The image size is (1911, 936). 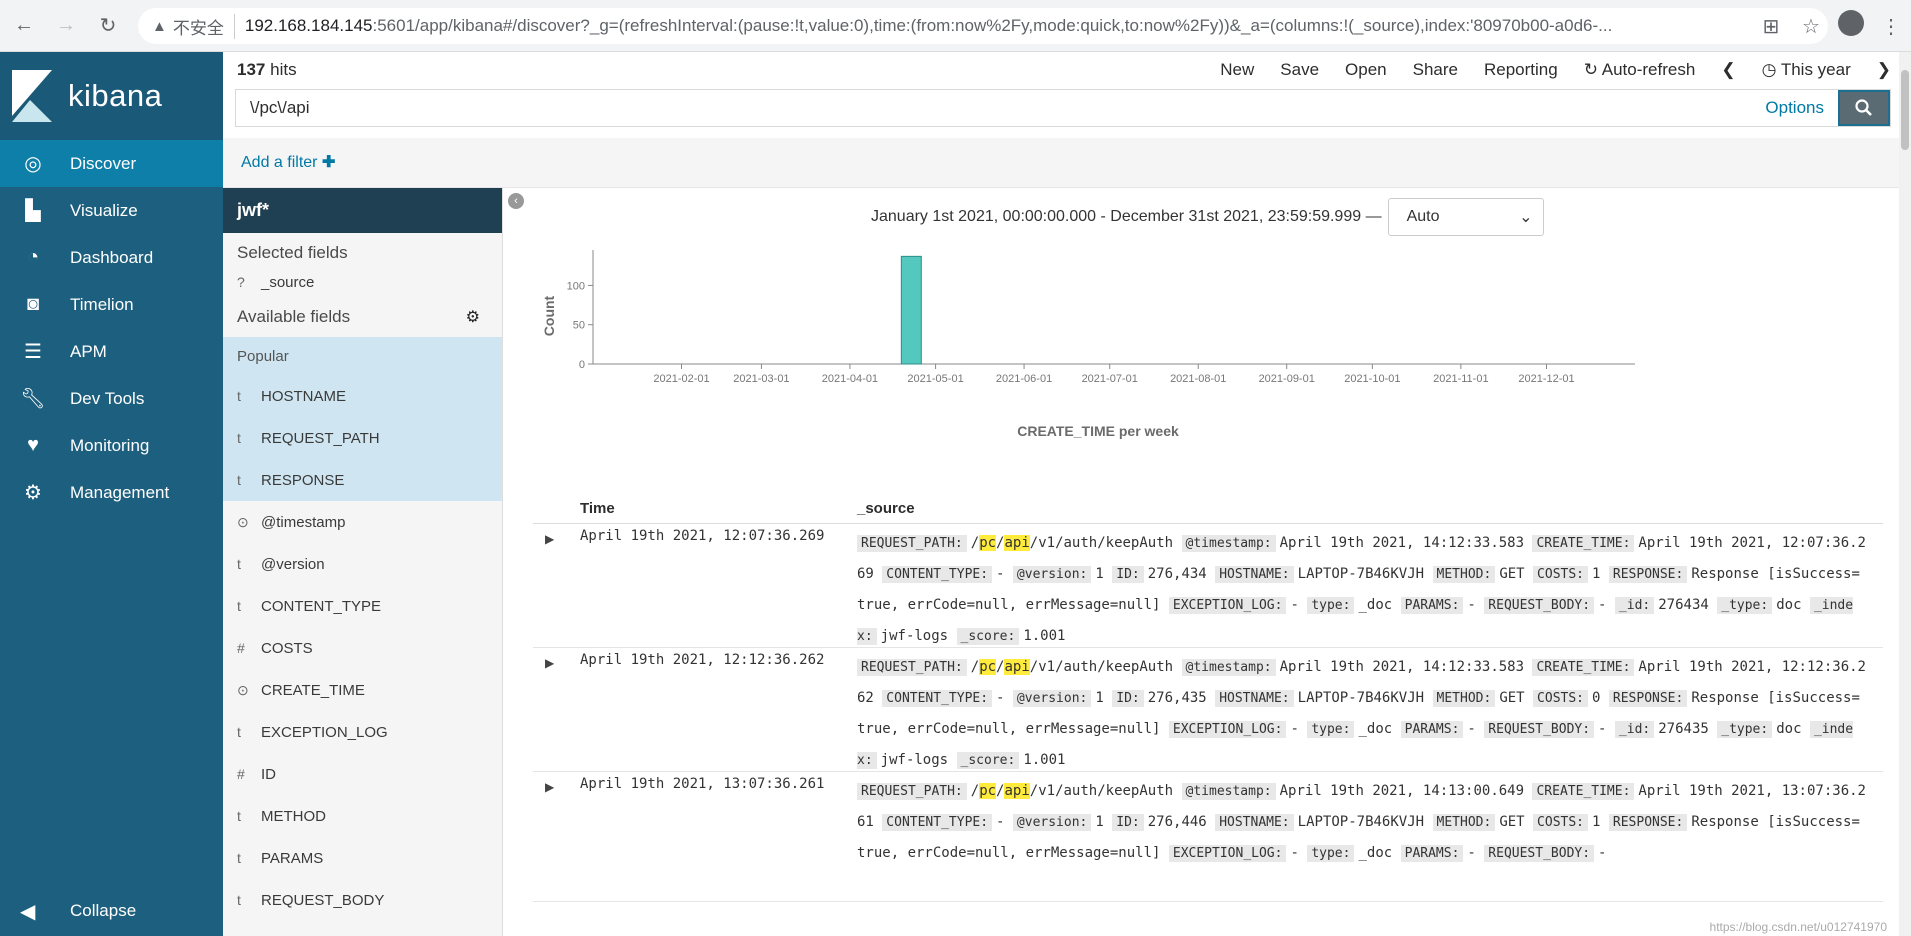 I want to click on add-filter-button: Add a filter ✚, so click(x=288, y=162).